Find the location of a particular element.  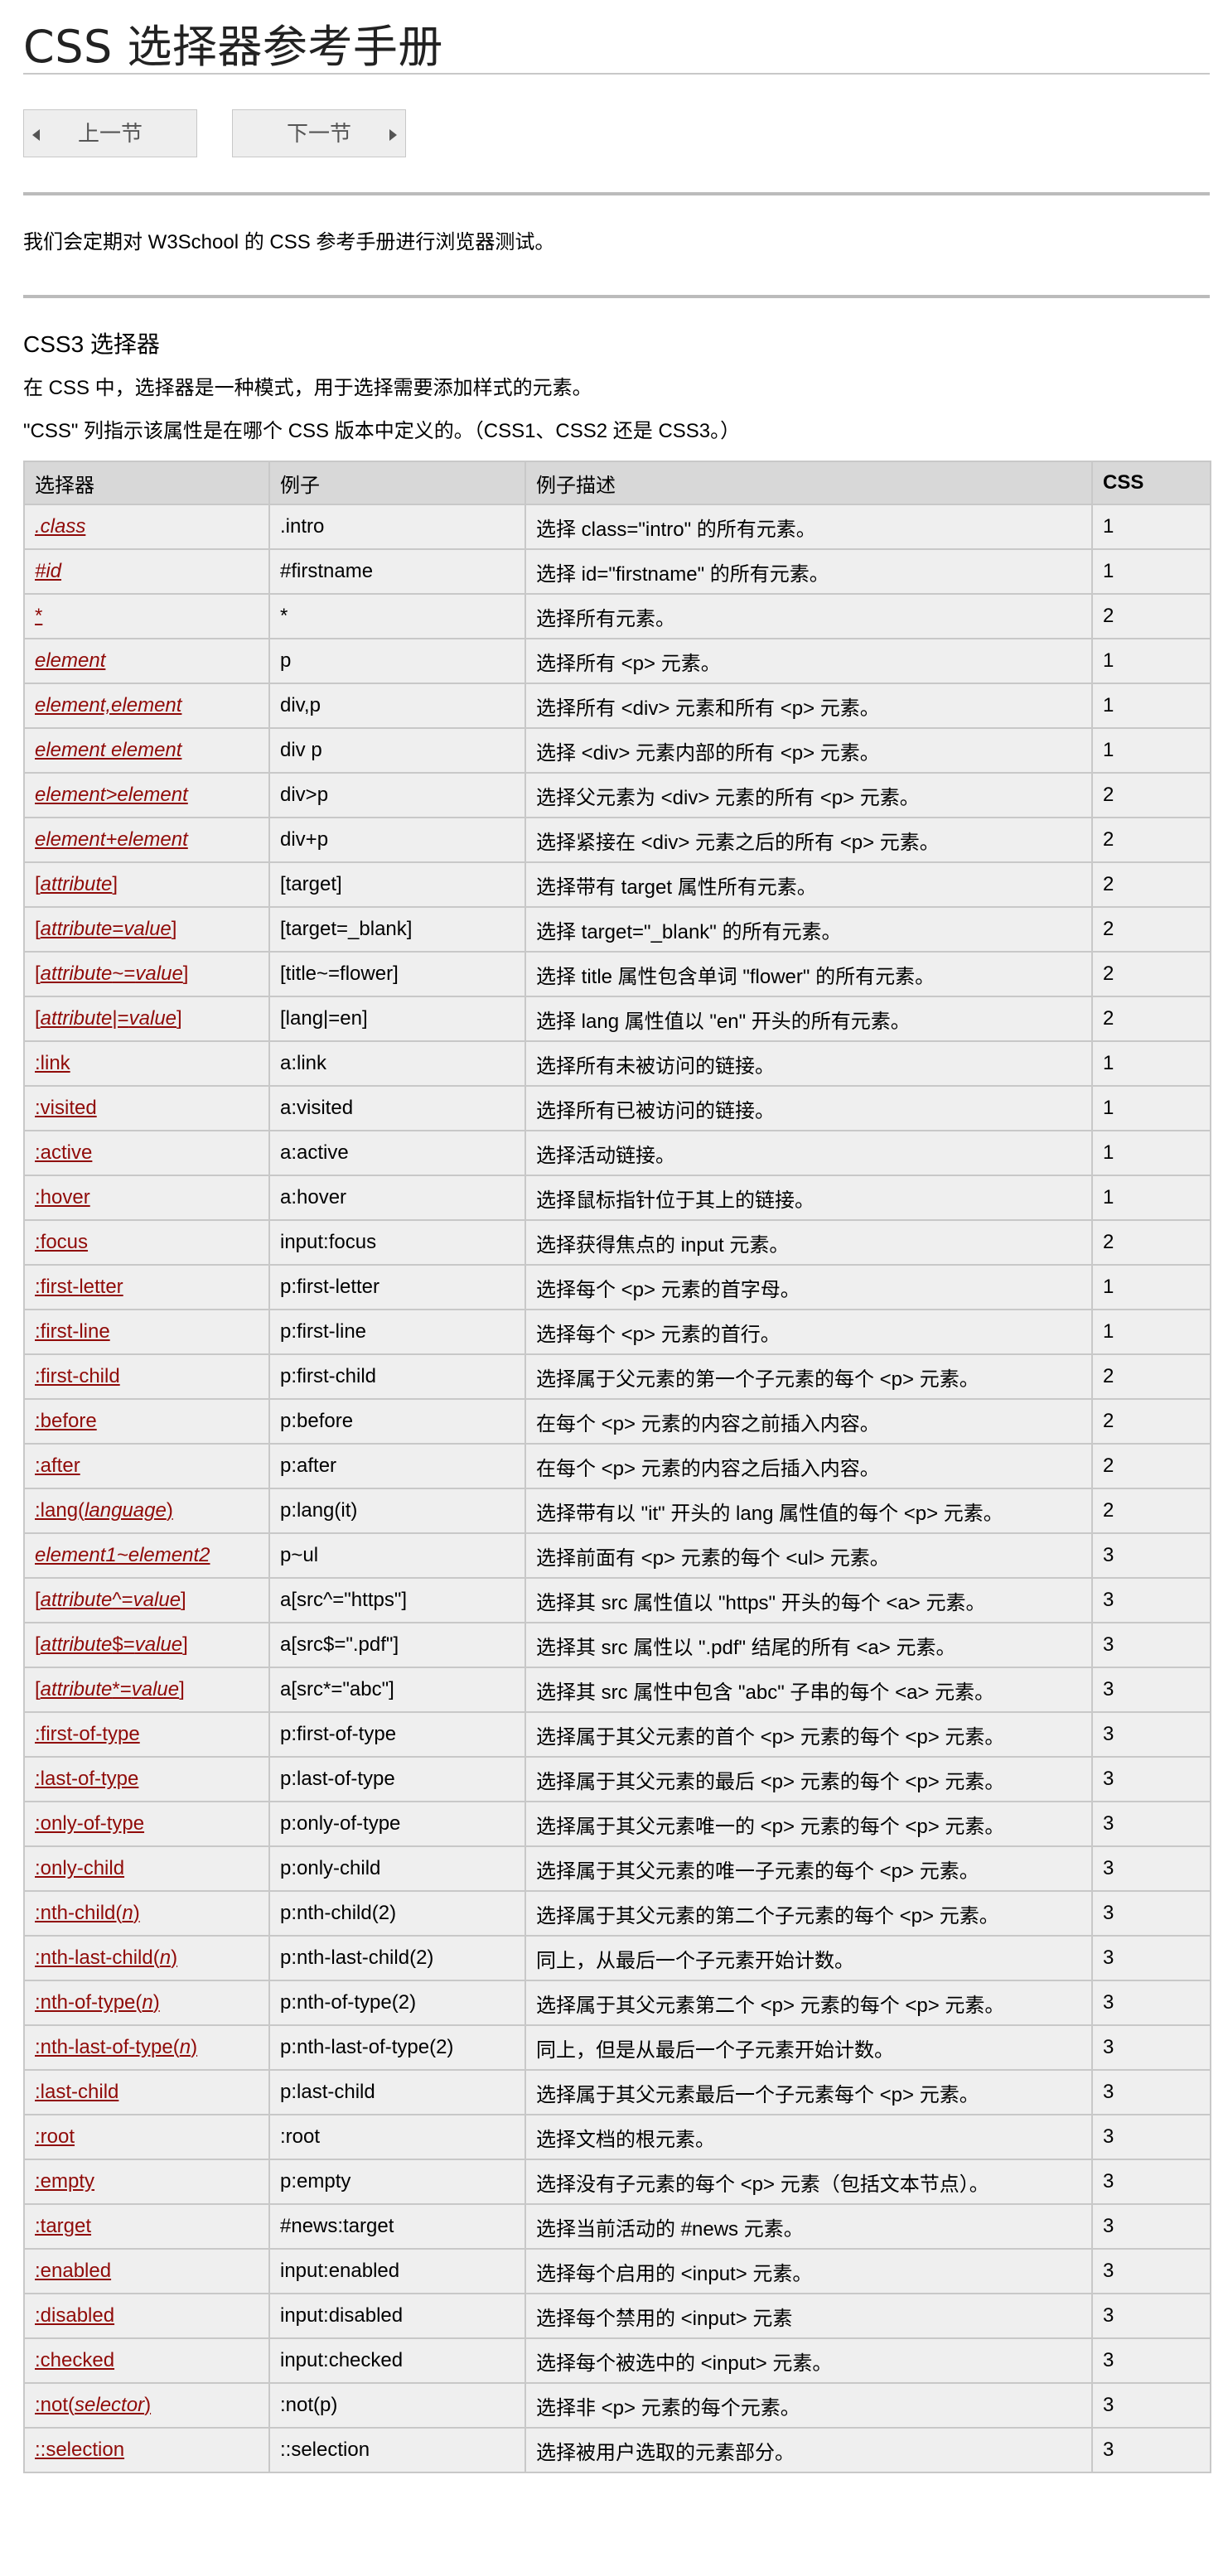

prev-section-button: 上一节 is located at coordinates (110, 133).